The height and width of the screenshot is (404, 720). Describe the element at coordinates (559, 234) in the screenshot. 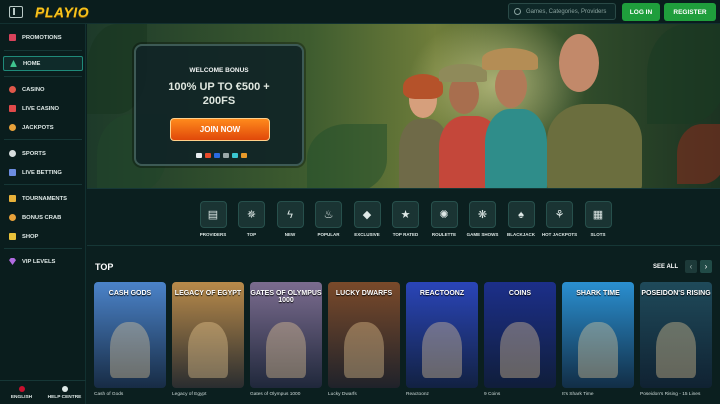

I see `category-label: HOT JACKPOTS` at that location.